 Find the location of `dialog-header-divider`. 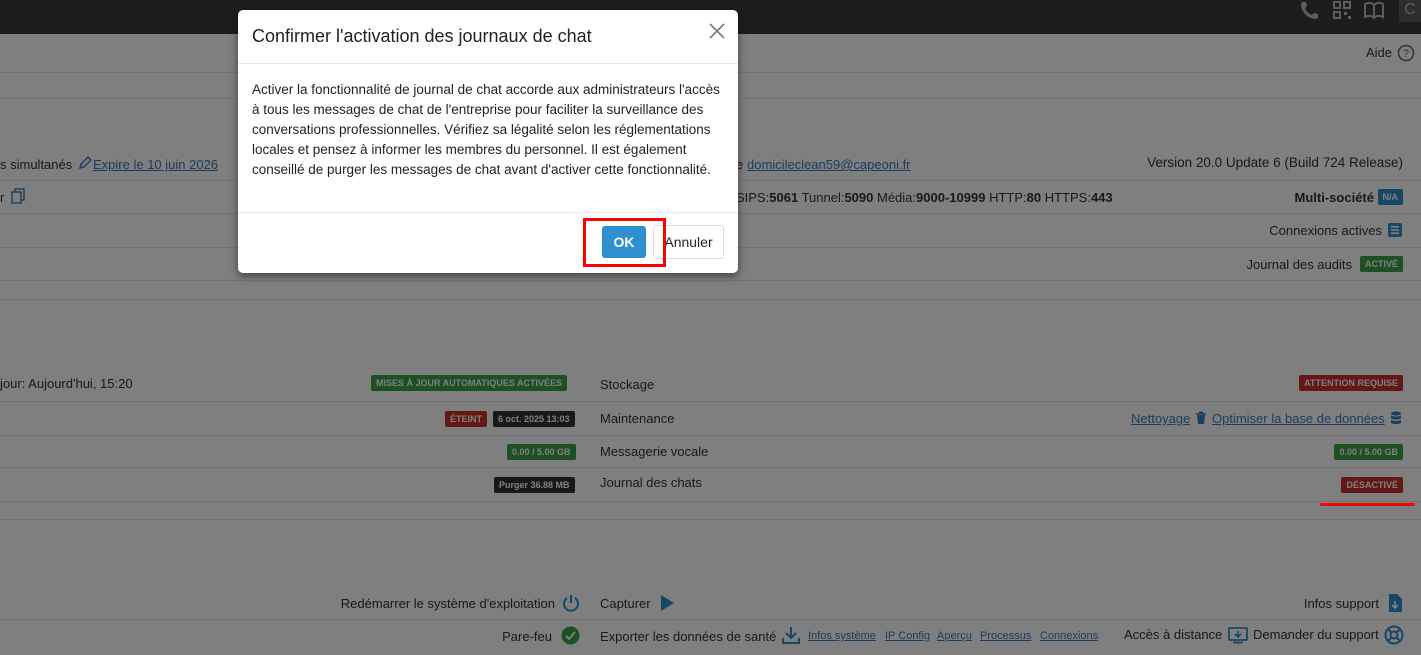

dialog-header-divider is located at coordinates (488, 63).